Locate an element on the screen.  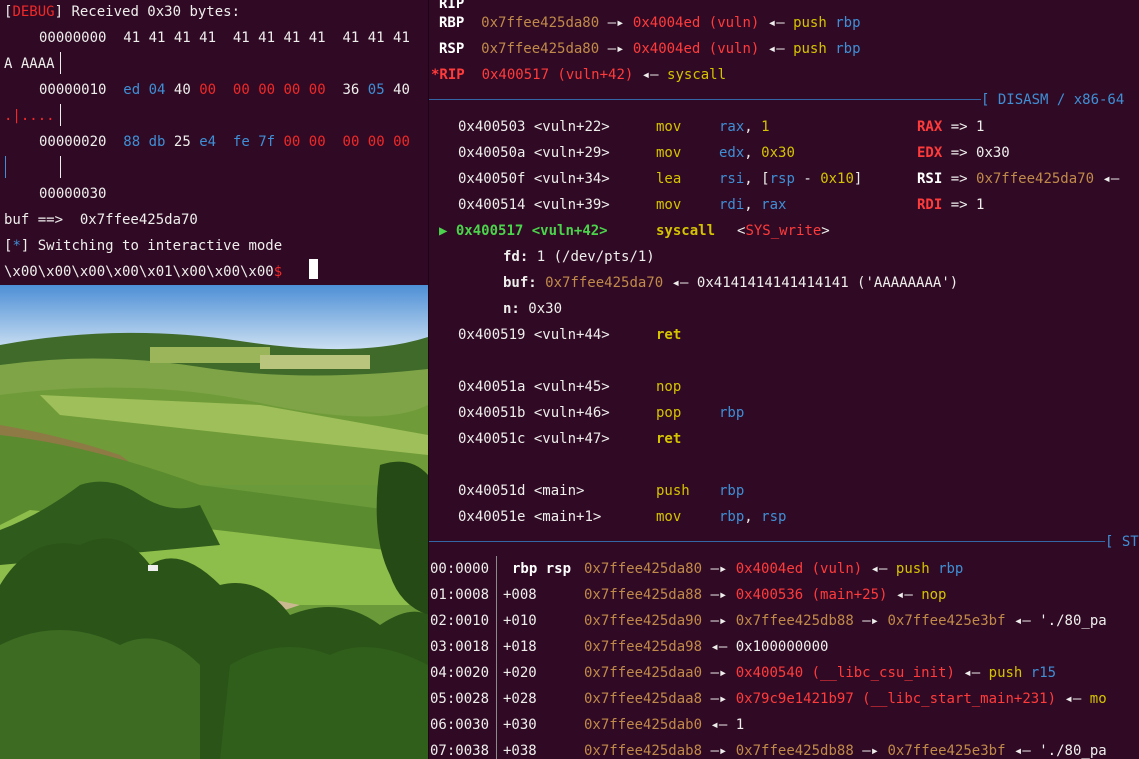
stack-row: 03:0018 is located at coordinates (459, 647).